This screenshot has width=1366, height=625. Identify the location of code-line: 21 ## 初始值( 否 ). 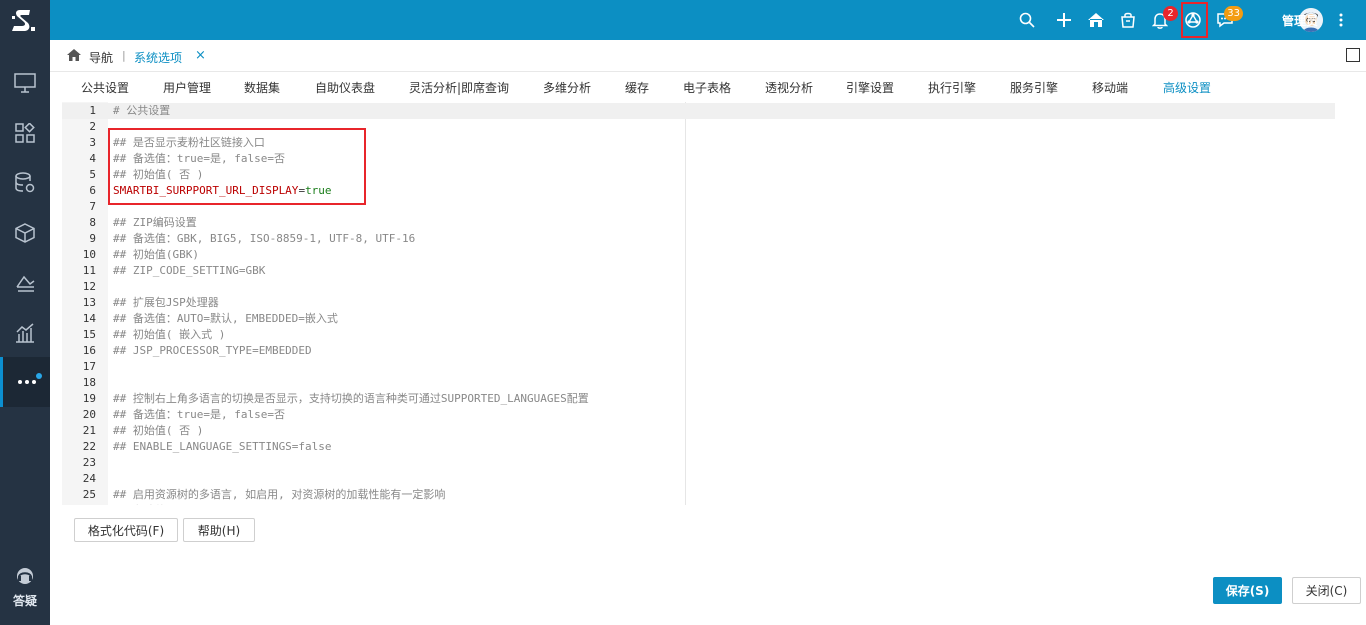
(698, 431).